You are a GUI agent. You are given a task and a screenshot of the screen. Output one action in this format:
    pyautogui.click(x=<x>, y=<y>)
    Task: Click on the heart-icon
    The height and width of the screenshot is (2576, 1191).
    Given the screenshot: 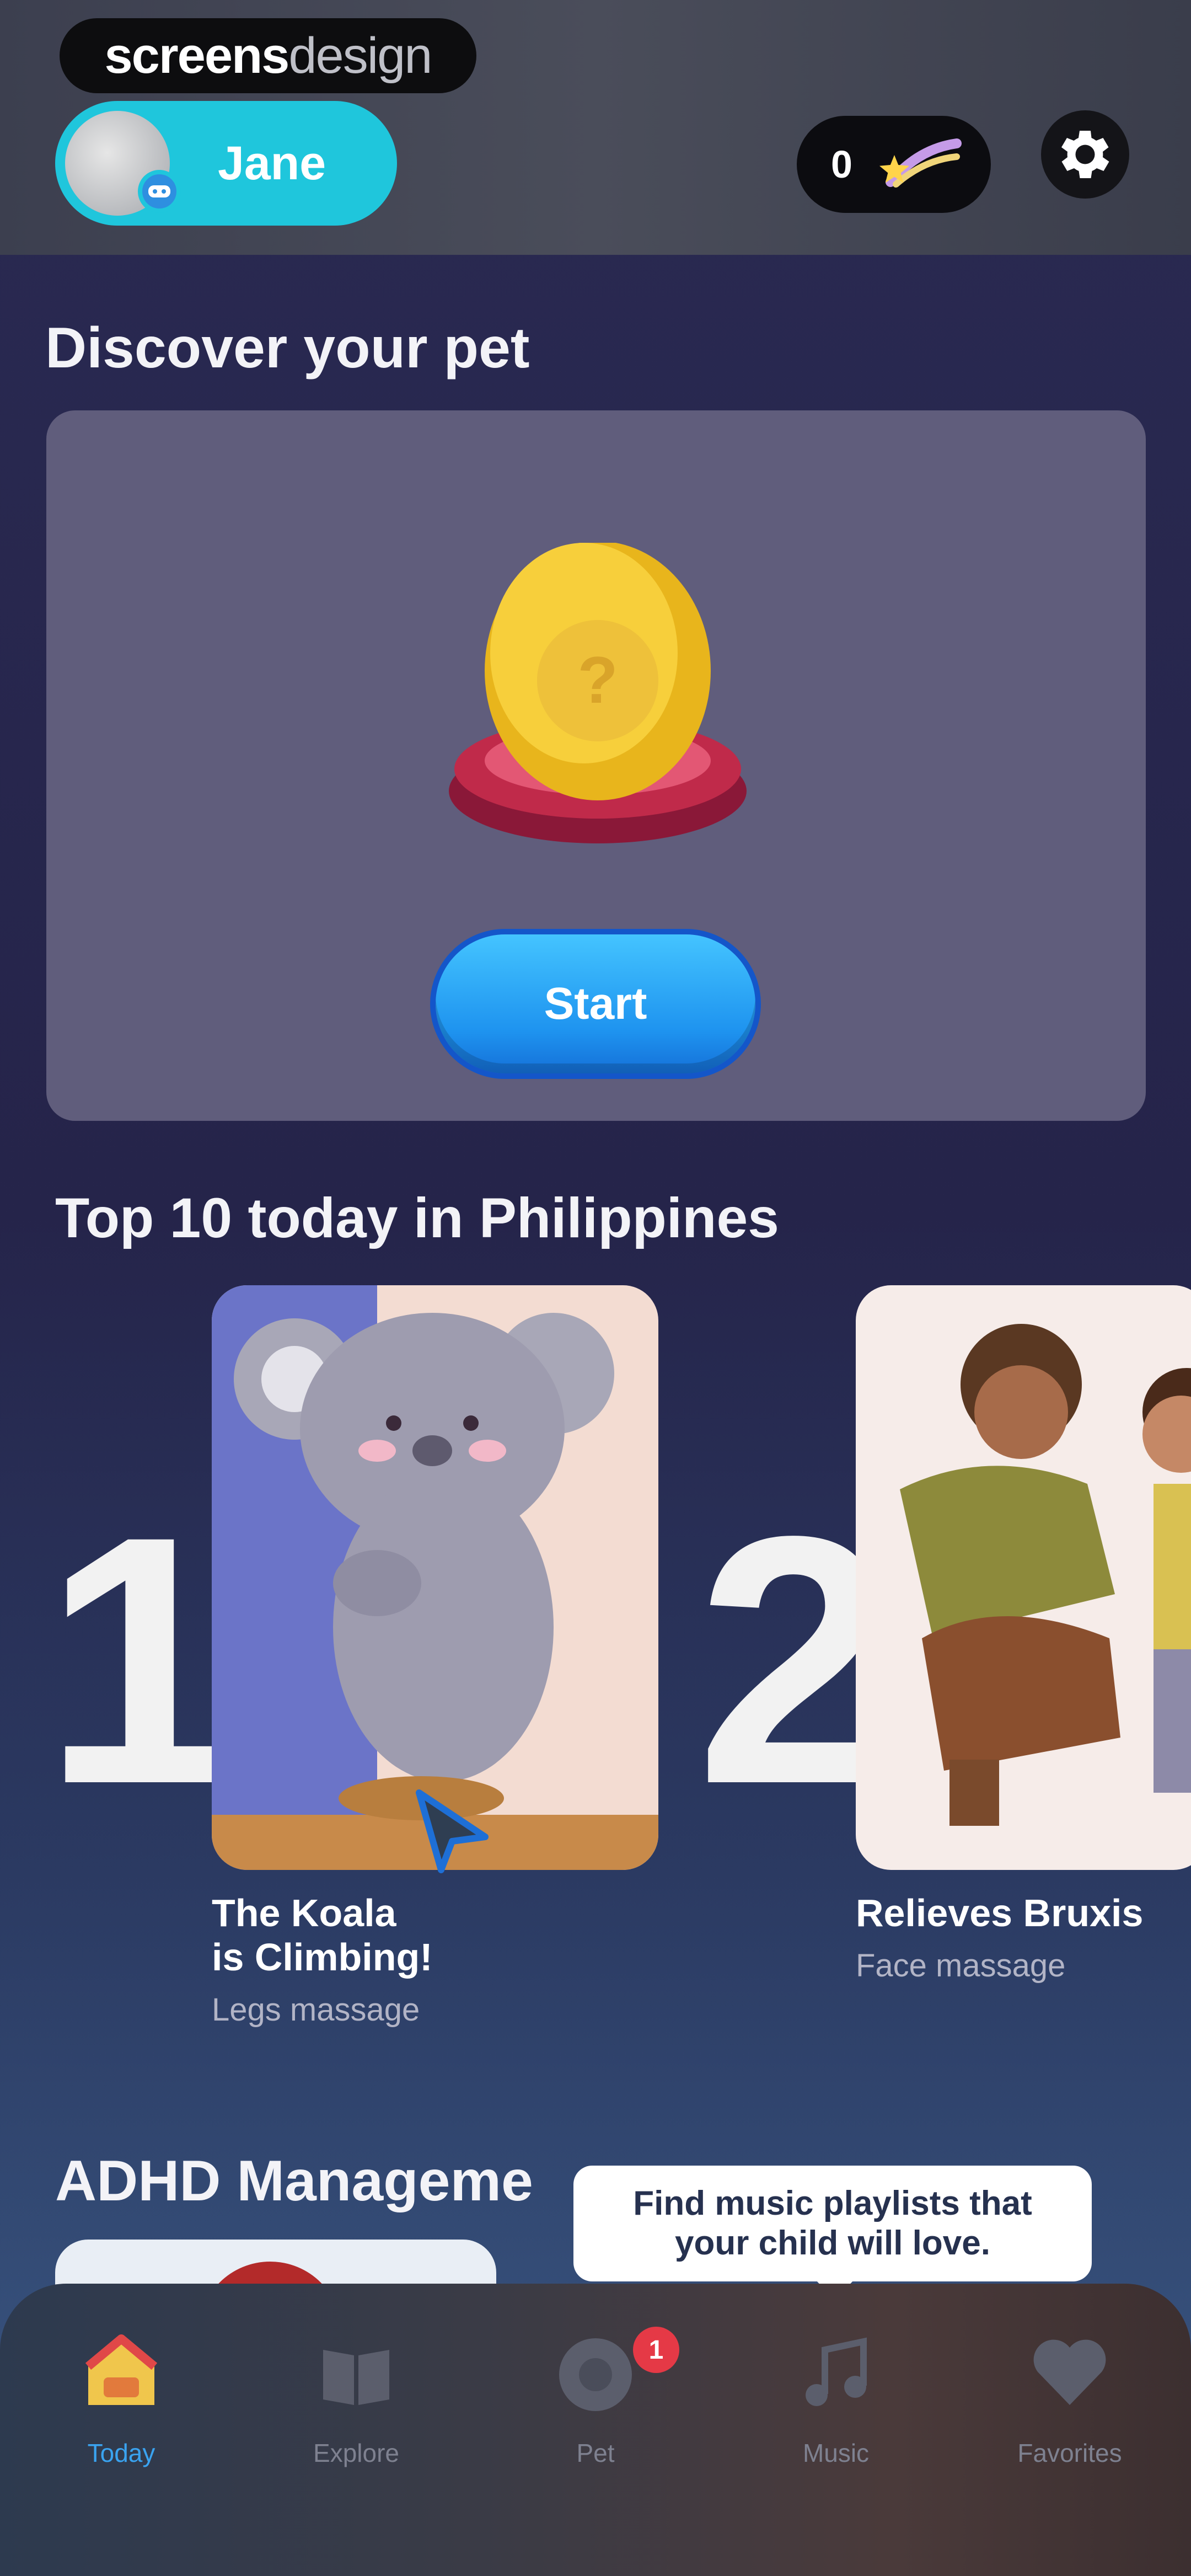 What is the action you would take?
    pyautogui.click(x=1069, y=2372)
    